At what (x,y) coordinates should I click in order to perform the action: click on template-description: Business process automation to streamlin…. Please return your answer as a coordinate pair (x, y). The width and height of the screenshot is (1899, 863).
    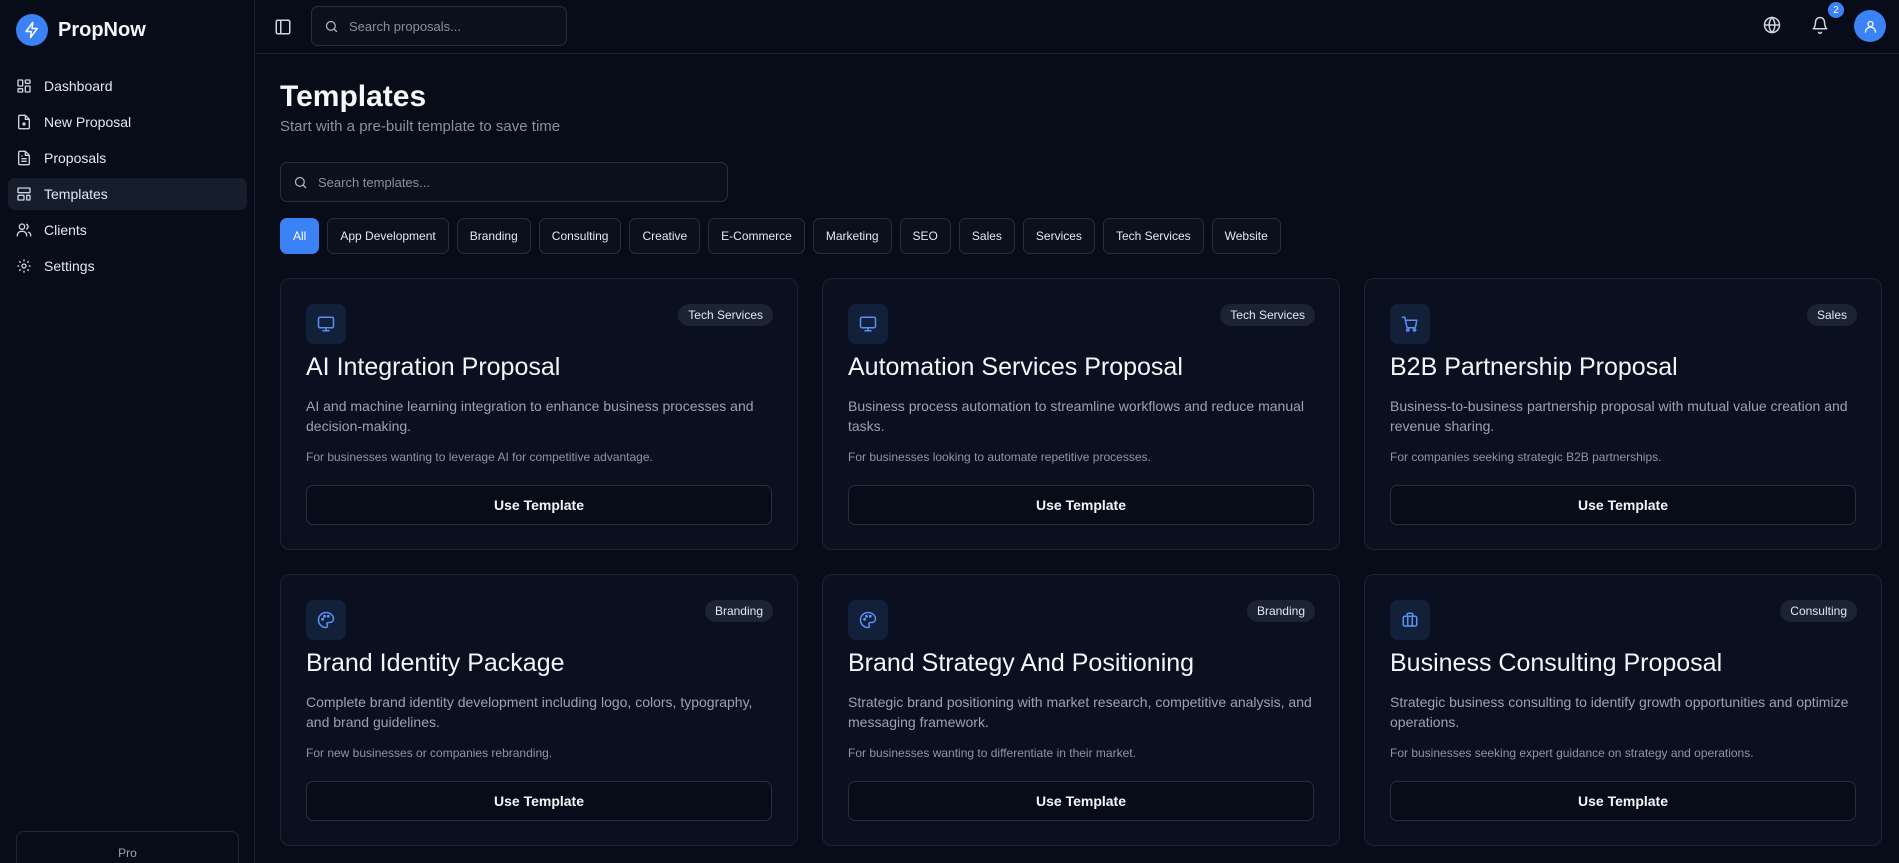
    Looking at the image, I should click on (1076, 416).